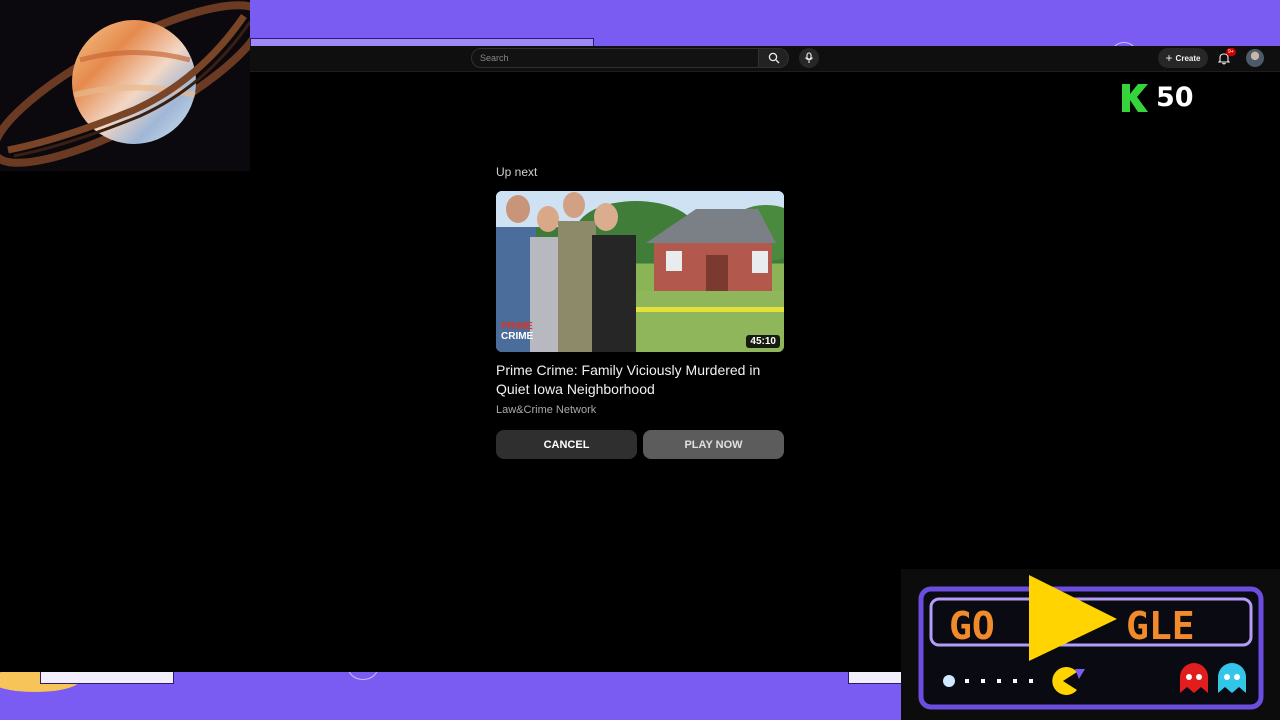 The image size is (1280, 720). What do you see at coordinates (546, 410) in the screenshot?
I see `channel-name: Law&Crime Network` at bounding box center [546, 410].